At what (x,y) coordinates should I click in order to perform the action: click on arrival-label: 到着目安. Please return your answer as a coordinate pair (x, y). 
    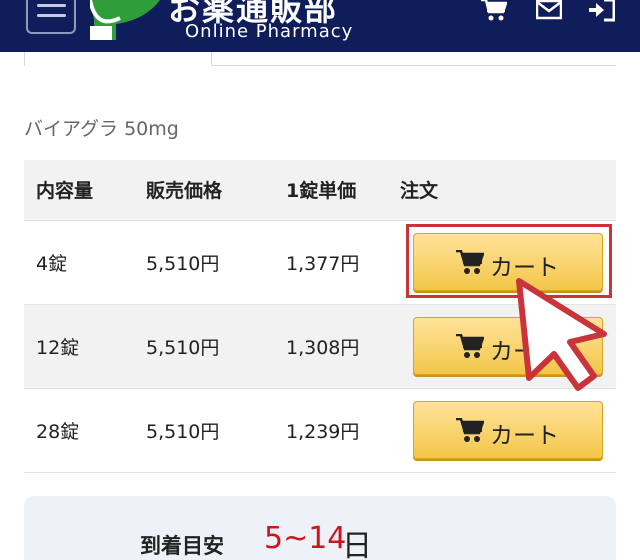
    Looking at the image, I should click on (182, 546).